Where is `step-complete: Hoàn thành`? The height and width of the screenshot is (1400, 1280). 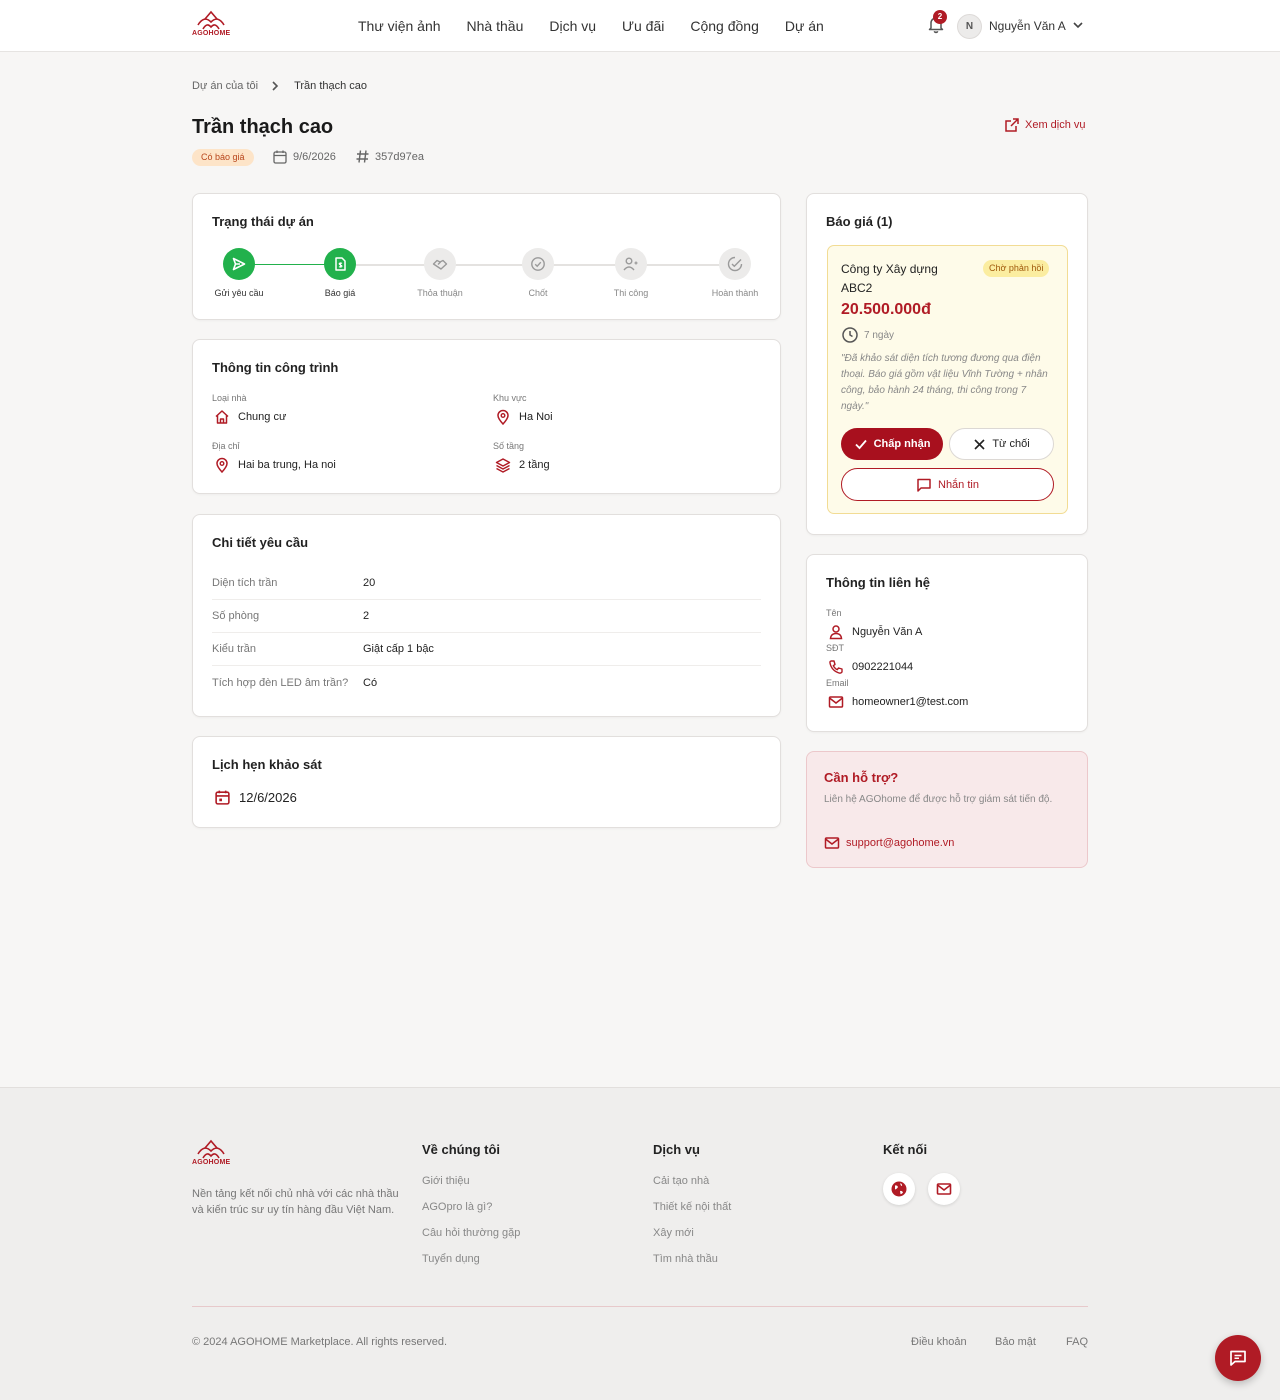
step-complete: Hoàn thành is located at coordinates (735, 273).